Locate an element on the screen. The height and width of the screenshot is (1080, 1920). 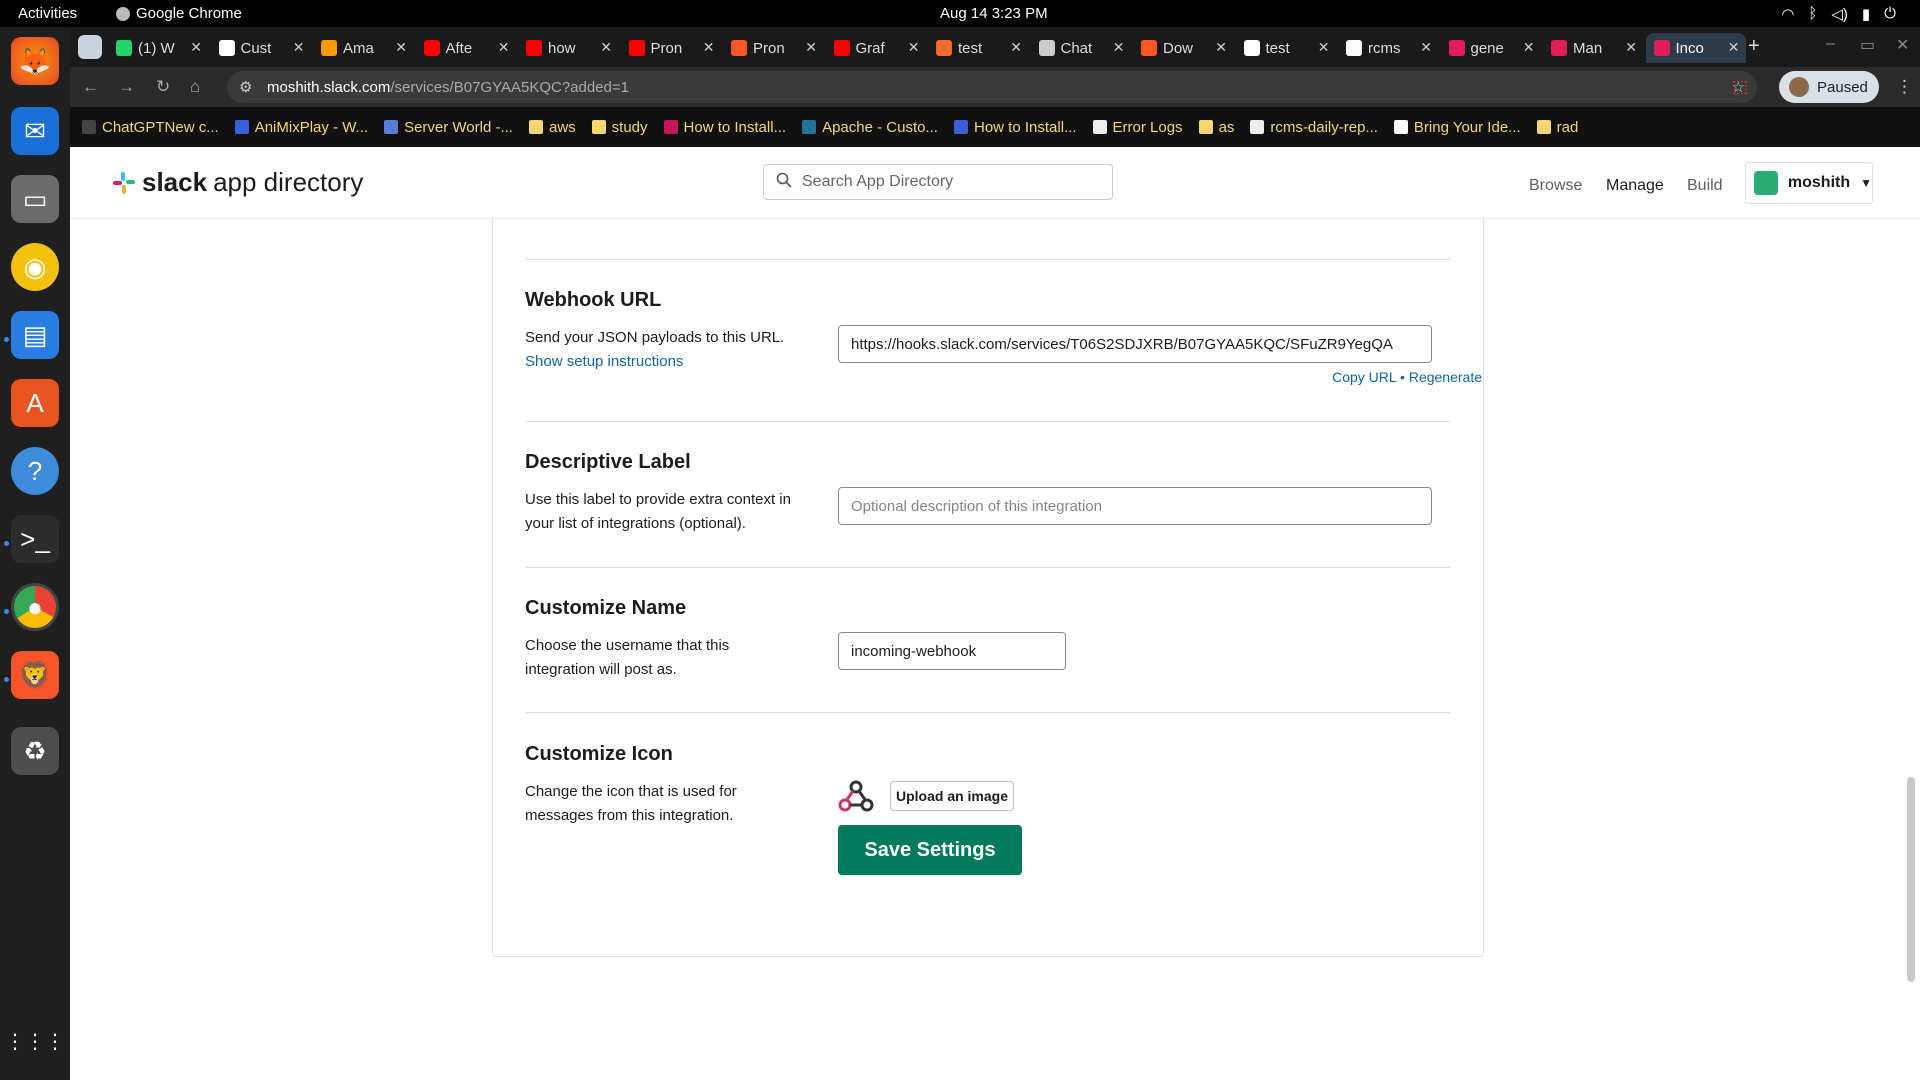
regenerate-link: Regenerate is located at coordinates (1445, 377).